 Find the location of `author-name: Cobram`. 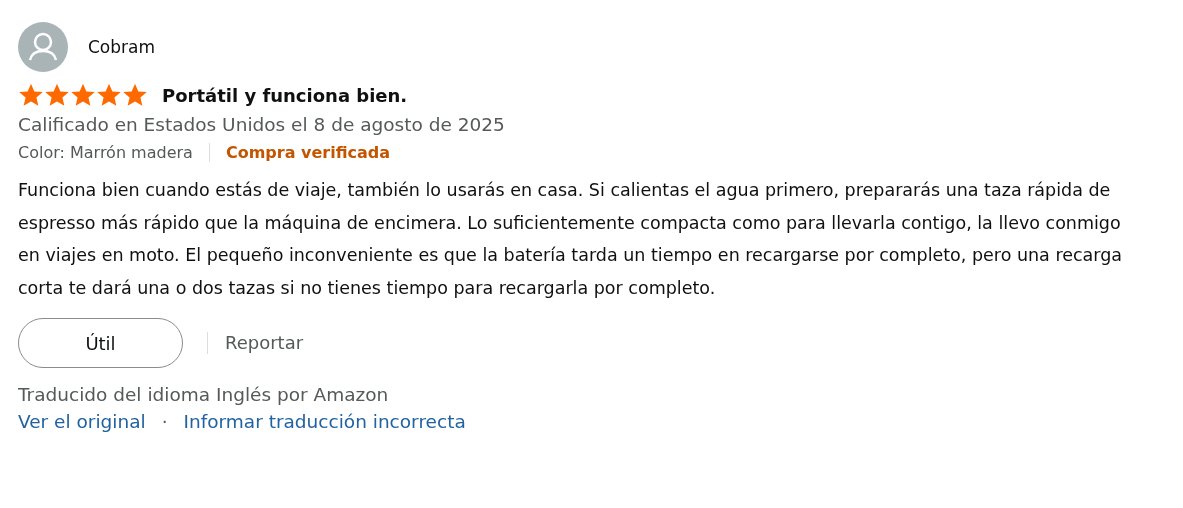

author-name: Cobram is located at coordinates (122, 47).